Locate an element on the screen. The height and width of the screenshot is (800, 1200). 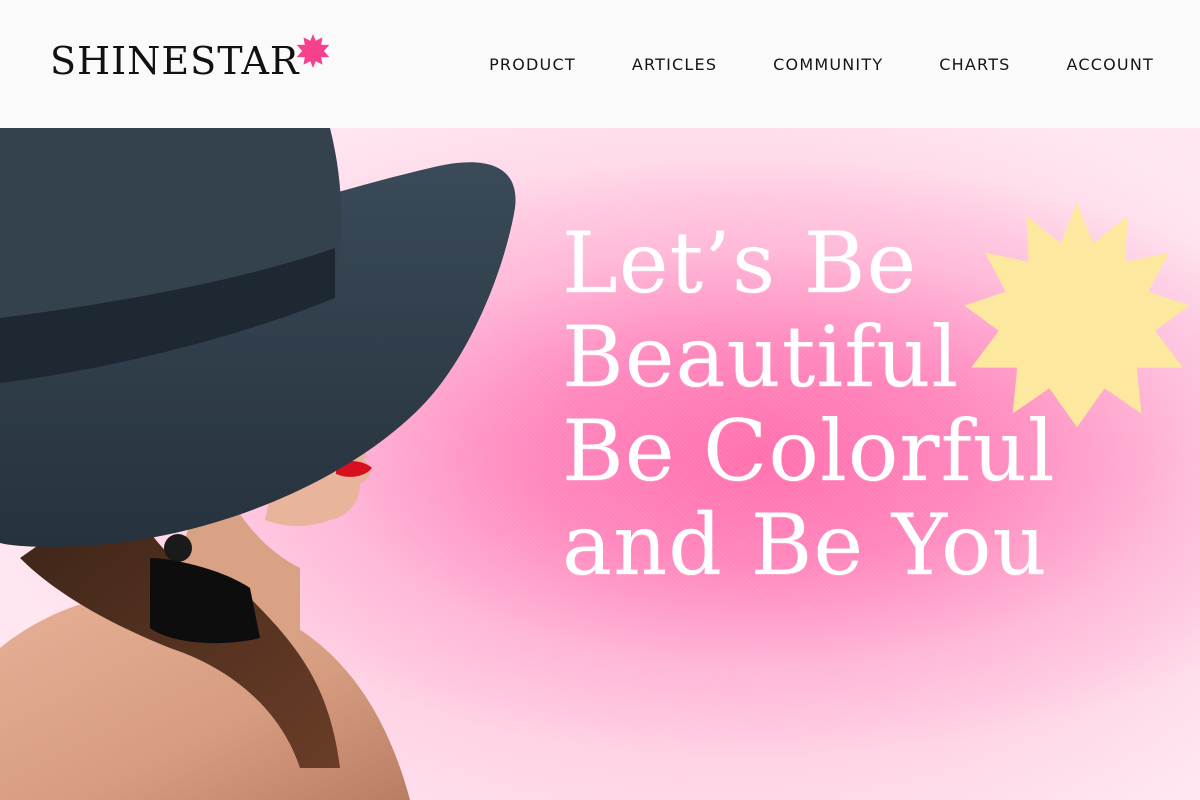
nav-item-articles: ARTICLES is located at coordinates (674, 65).